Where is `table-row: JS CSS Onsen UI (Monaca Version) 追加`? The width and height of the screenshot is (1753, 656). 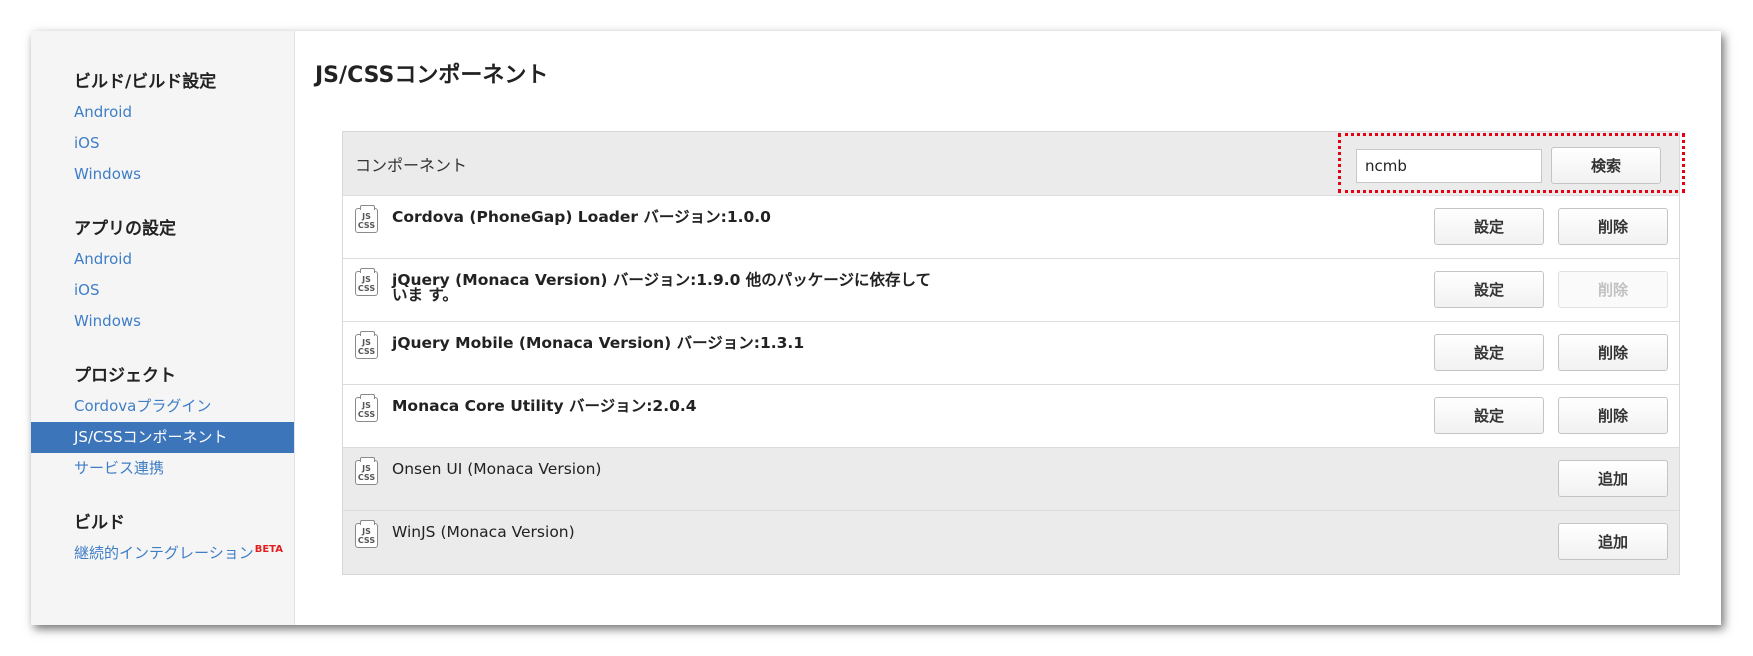 table-row: JS CSS Onsen UI (Monaca Version) 追加 is located at coordinates (1011, 479).